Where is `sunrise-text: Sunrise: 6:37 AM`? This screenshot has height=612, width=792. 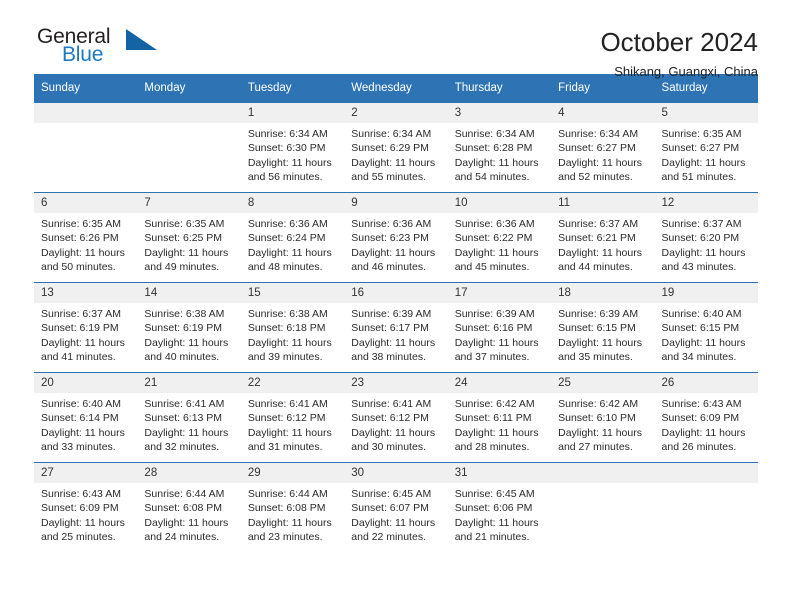 sunrise-text: Sunrise: 6:37 AM is located at coordinates (81, 314).